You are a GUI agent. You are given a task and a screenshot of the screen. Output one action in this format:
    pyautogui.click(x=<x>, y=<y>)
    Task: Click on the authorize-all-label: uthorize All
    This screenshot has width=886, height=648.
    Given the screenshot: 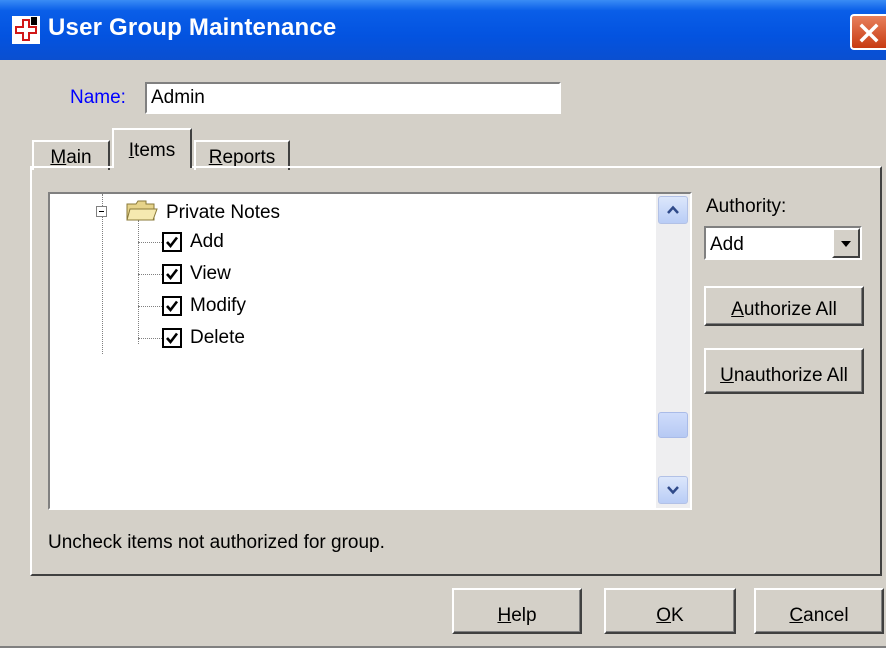 What is the action you would take?
    pyautogui.click(x=790, y=309)
    